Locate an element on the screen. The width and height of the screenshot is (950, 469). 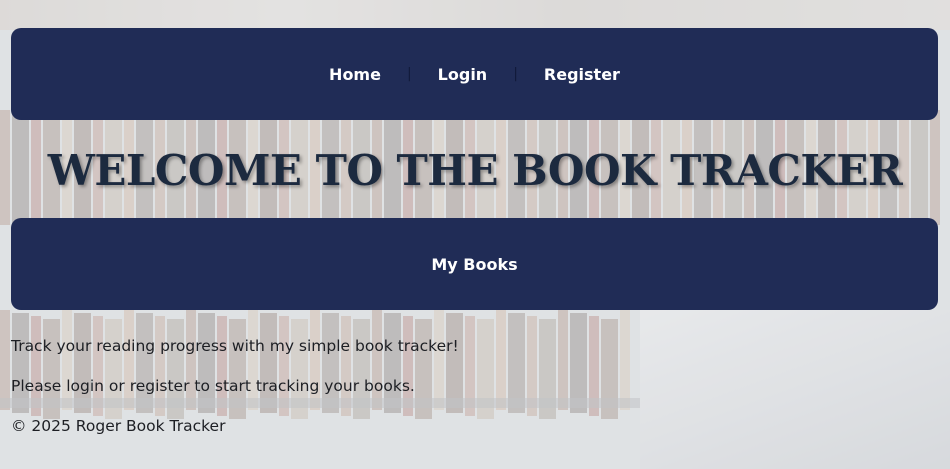
my-books-link: My Books is located at coordinates (474, 264).